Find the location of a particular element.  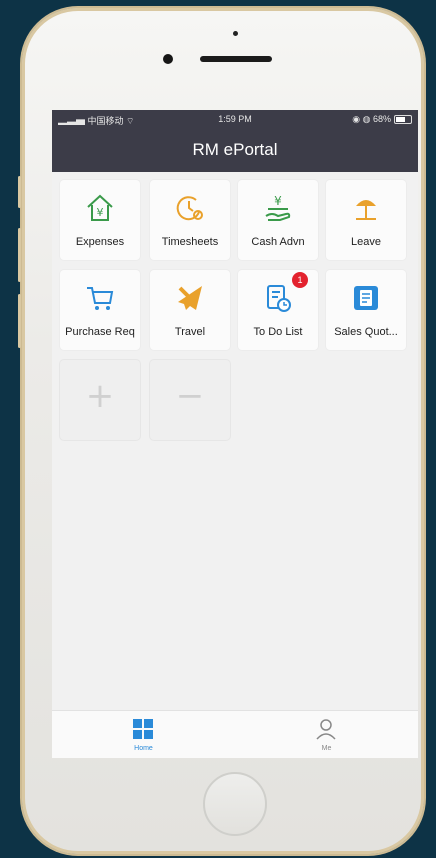

tab-bar: Home Me is located at coordinates (235, 734).